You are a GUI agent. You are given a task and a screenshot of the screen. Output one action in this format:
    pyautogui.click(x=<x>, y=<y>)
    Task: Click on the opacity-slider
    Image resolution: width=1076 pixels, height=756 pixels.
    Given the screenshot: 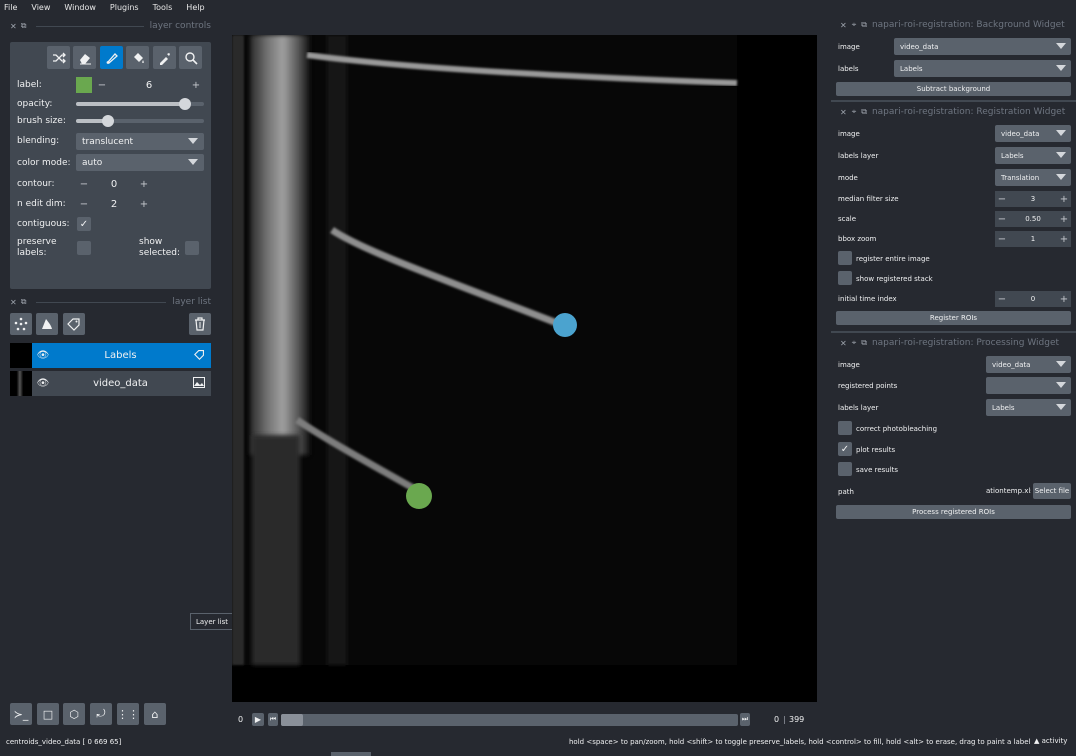 What is the action you would take?
    pyautogui.click(x=140, y=104)
    